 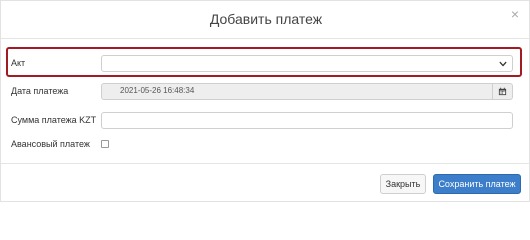 I want to click on dialog-title: Добавить платеж, so click(x=266, y=19).